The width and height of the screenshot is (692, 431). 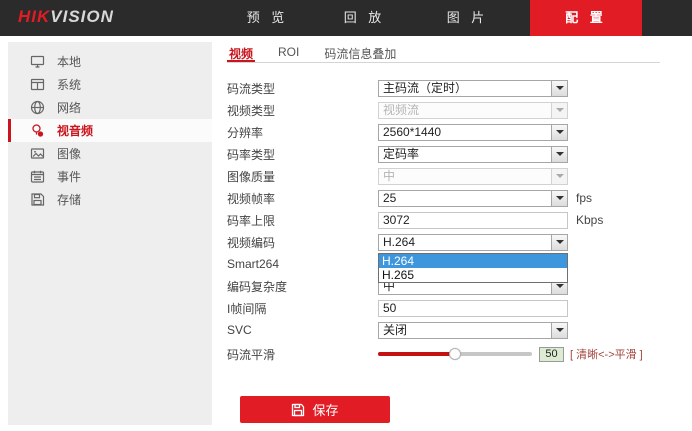 What do you see at coordinates (360, 53) in the screenshot?
I see `tab-stream-info-overlay: 码流信息叠加` at bounding box center [360, 53].